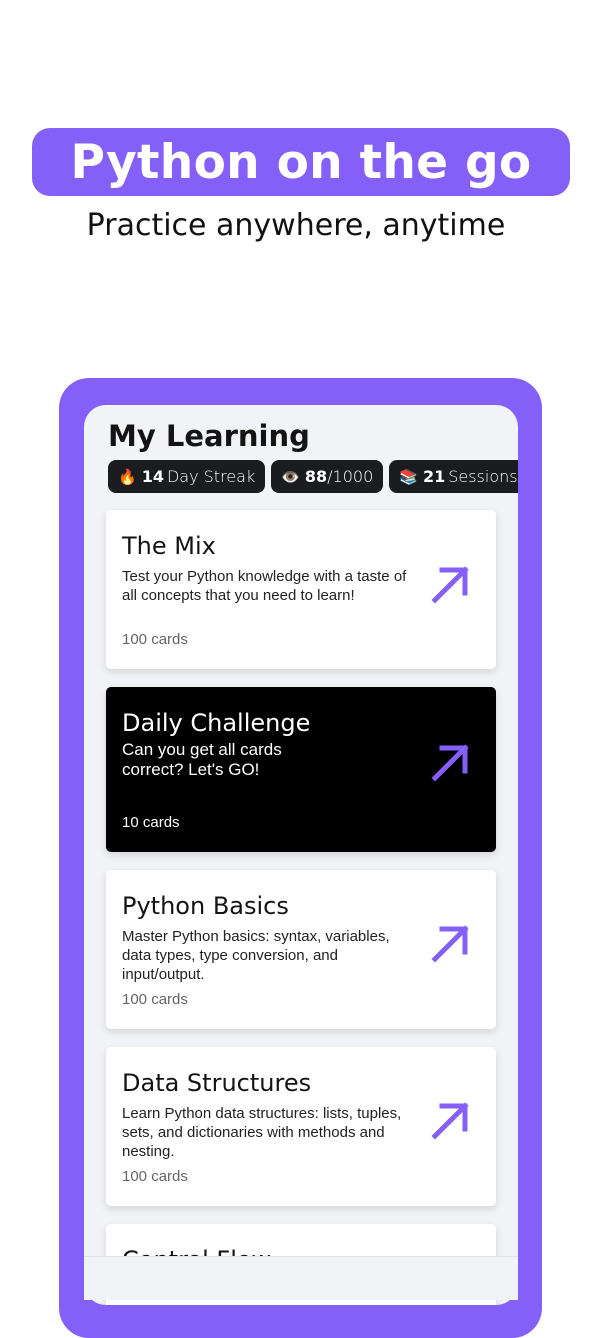 The image size is (600, 1338). I want to click on promo-banner: Python on the go, so click(301, 162).